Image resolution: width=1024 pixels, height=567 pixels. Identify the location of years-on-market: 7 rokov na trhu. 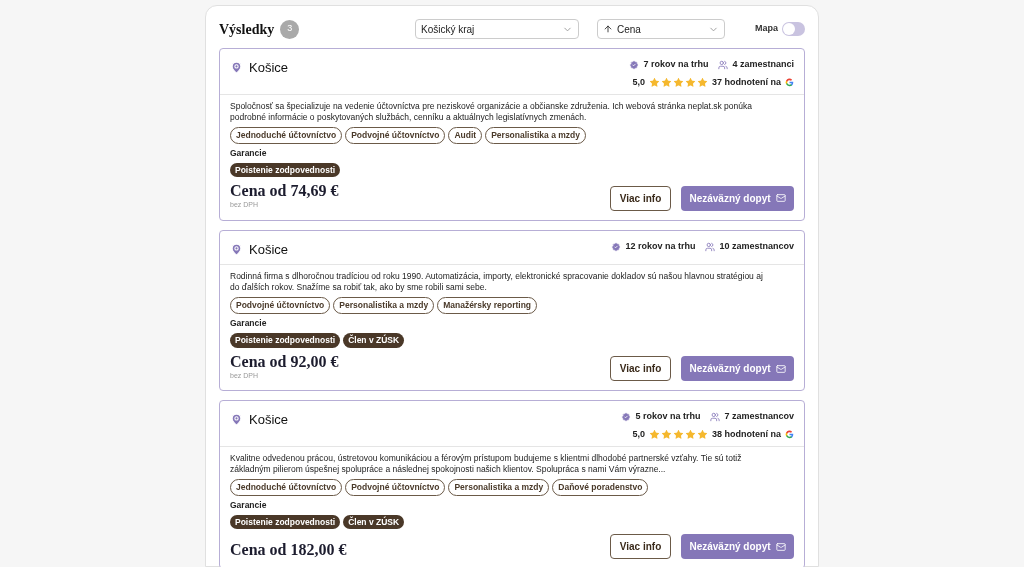
(676, 64).